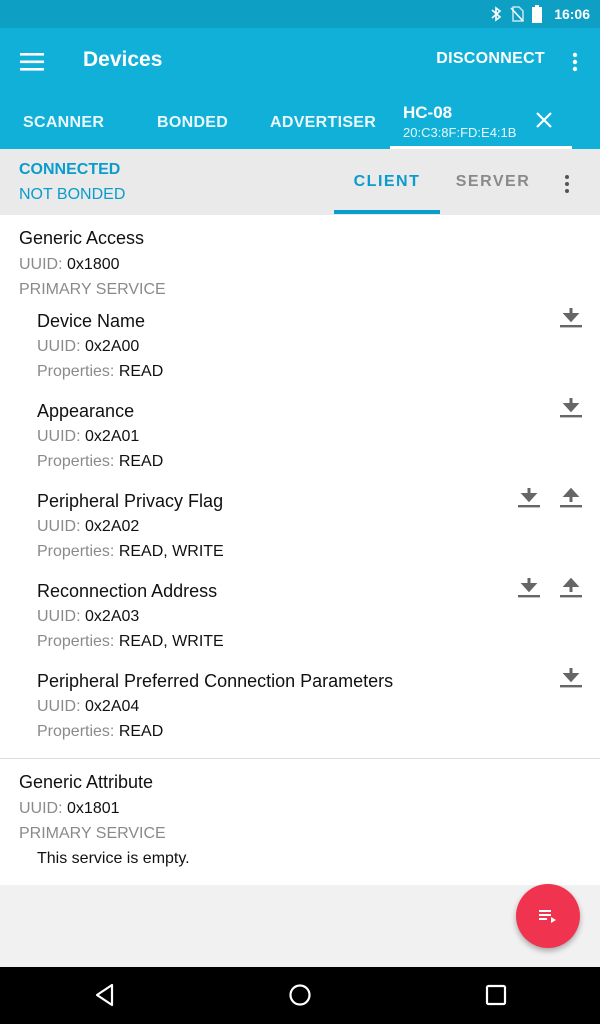 The image size is (600, 1024). Describe the element at coordinates (481, 122) in the screenshot. I see `tab-device: HC-08 20:C3:8F:FD:E4:1B` at that location.